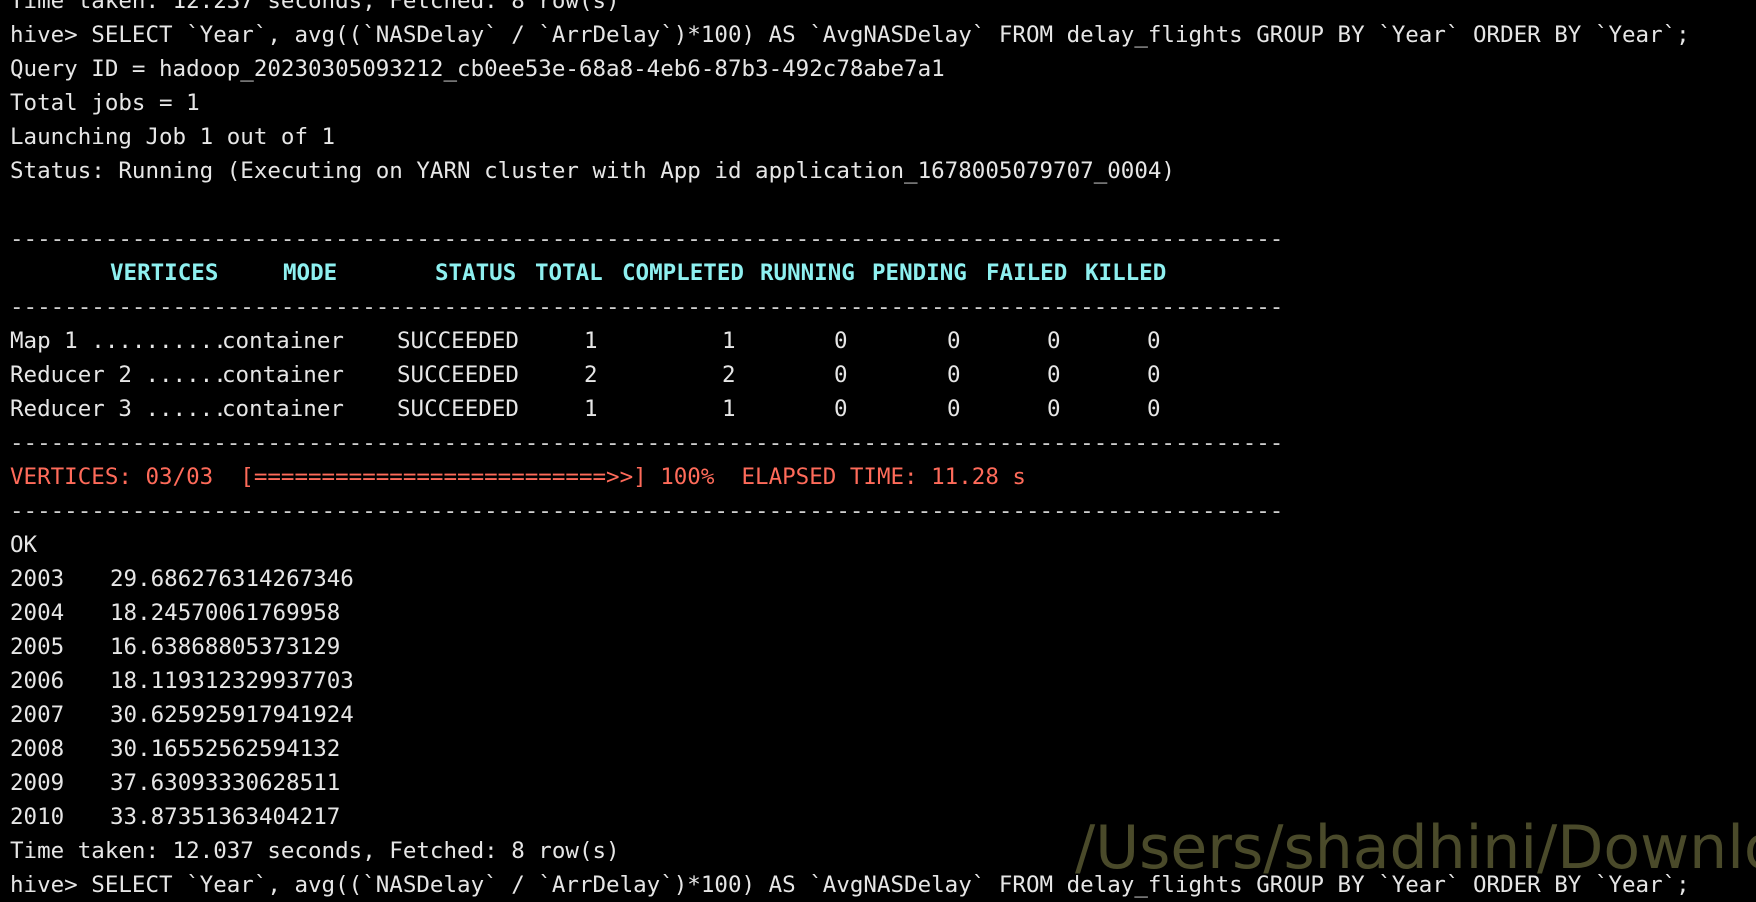 This screenshot has height=902, width=1756. I want to click on header-running: RUNNING, so click(807, 273).